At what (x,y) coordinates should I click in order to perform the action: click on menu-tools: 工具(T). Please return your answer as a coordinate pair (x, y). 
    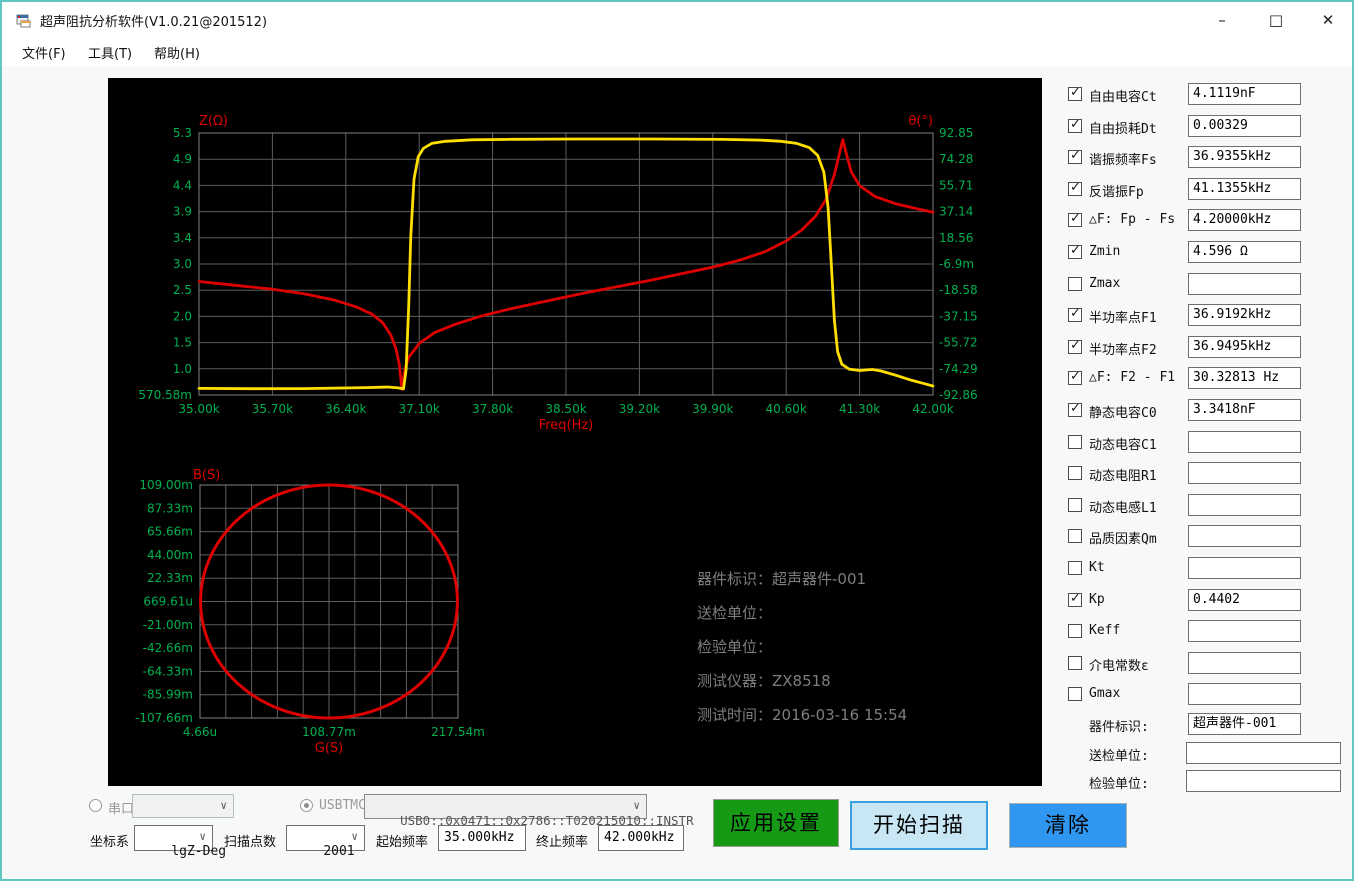
    Looking at the image, I should click on (110, 52).